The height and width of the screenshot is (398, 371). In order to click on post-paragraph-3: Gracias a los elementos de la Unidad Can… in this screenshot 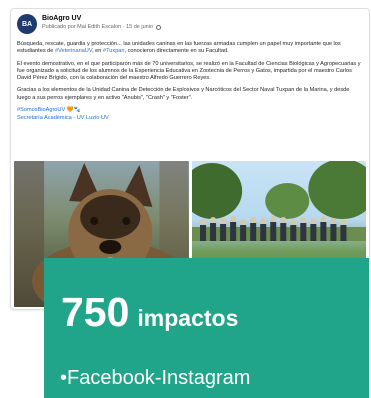, I will do `click(183, 94)`.